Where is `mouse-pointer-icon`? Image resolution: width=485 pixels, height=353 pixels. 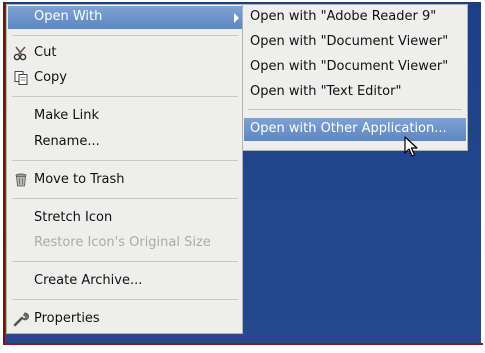 mouse-pointer-icon is located at coordinates (412, 147).